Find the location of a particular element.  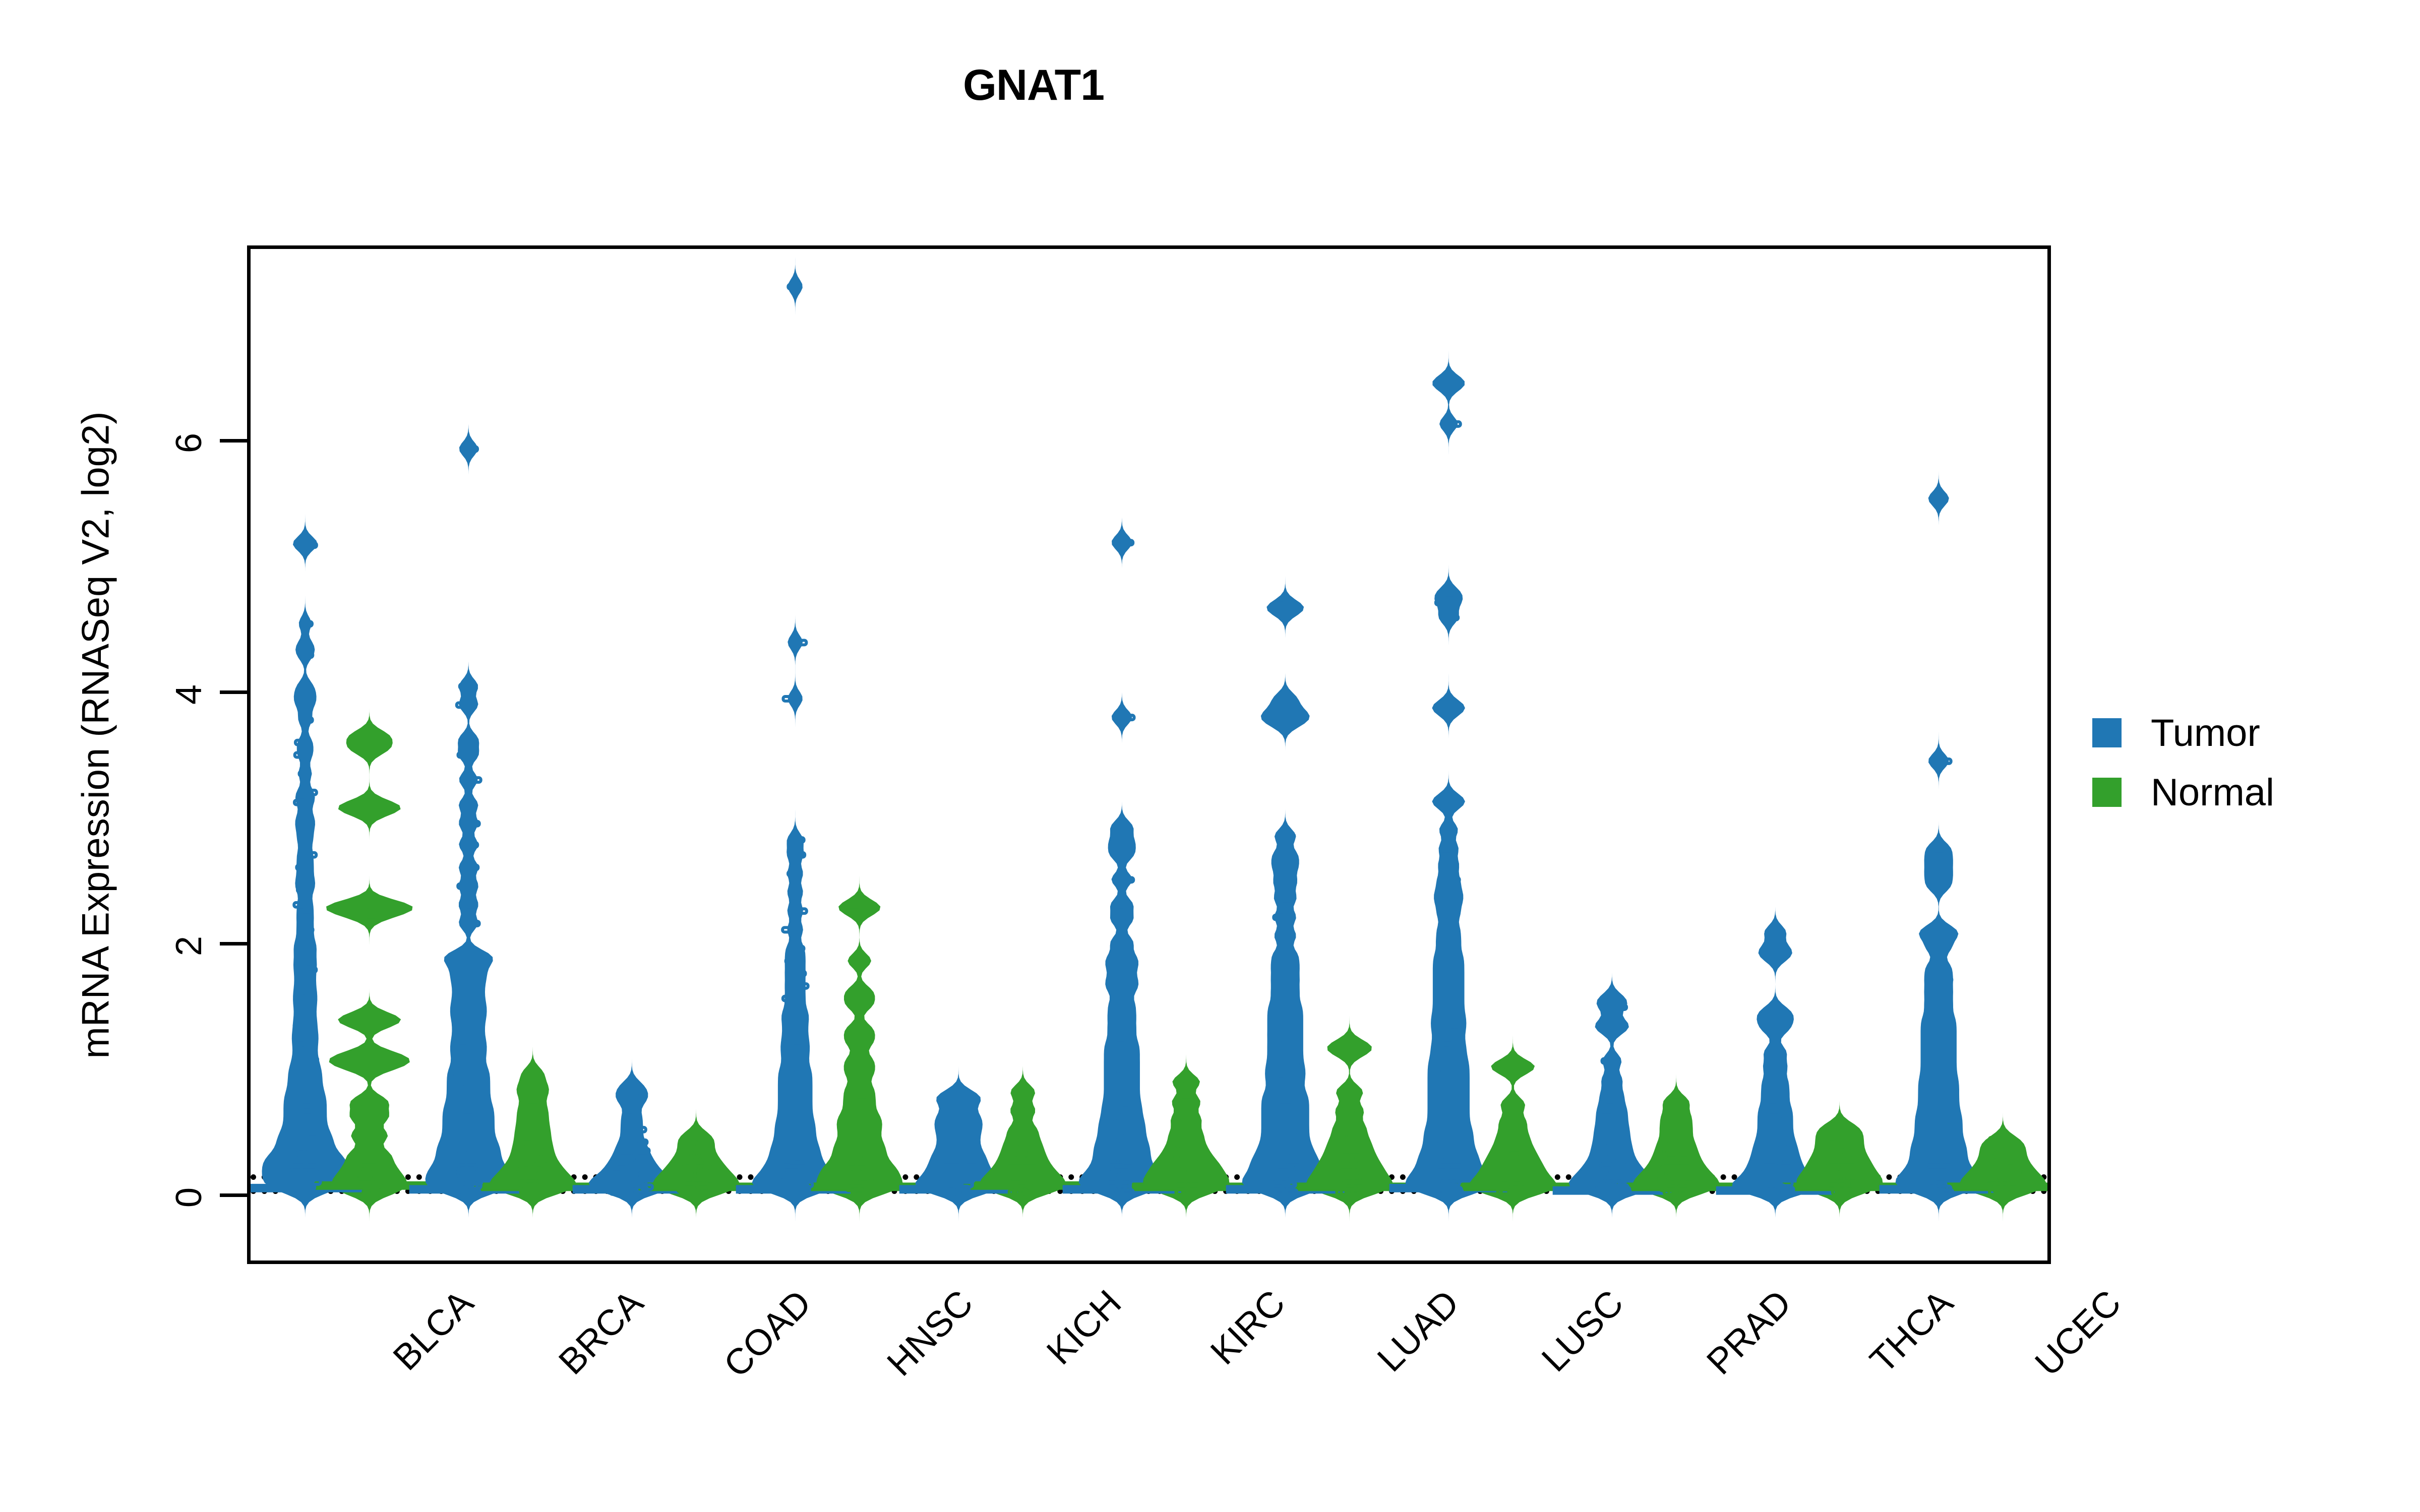

x-tick-label-kirc: KIRC is located at coordinates (1248, 1327).